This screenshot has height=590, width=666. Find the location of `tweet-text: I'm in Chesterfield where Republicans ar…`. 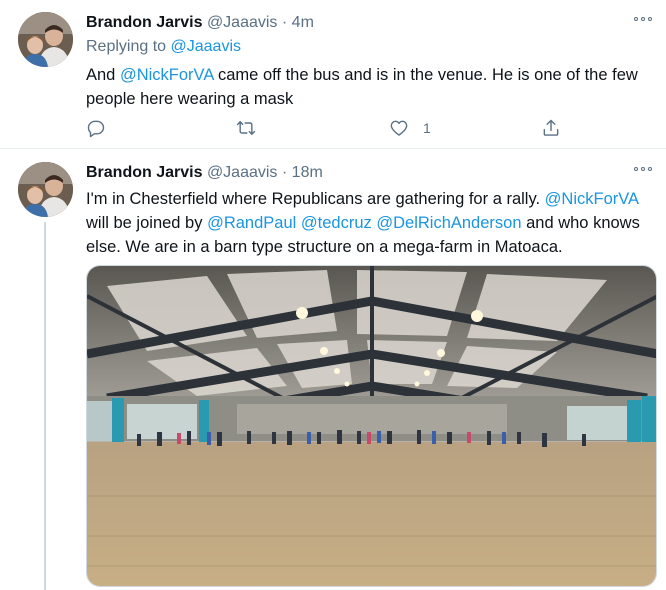

tweet-text: I'm in Chesterfield where Republicans ar… is located at coordinates (371, 223).